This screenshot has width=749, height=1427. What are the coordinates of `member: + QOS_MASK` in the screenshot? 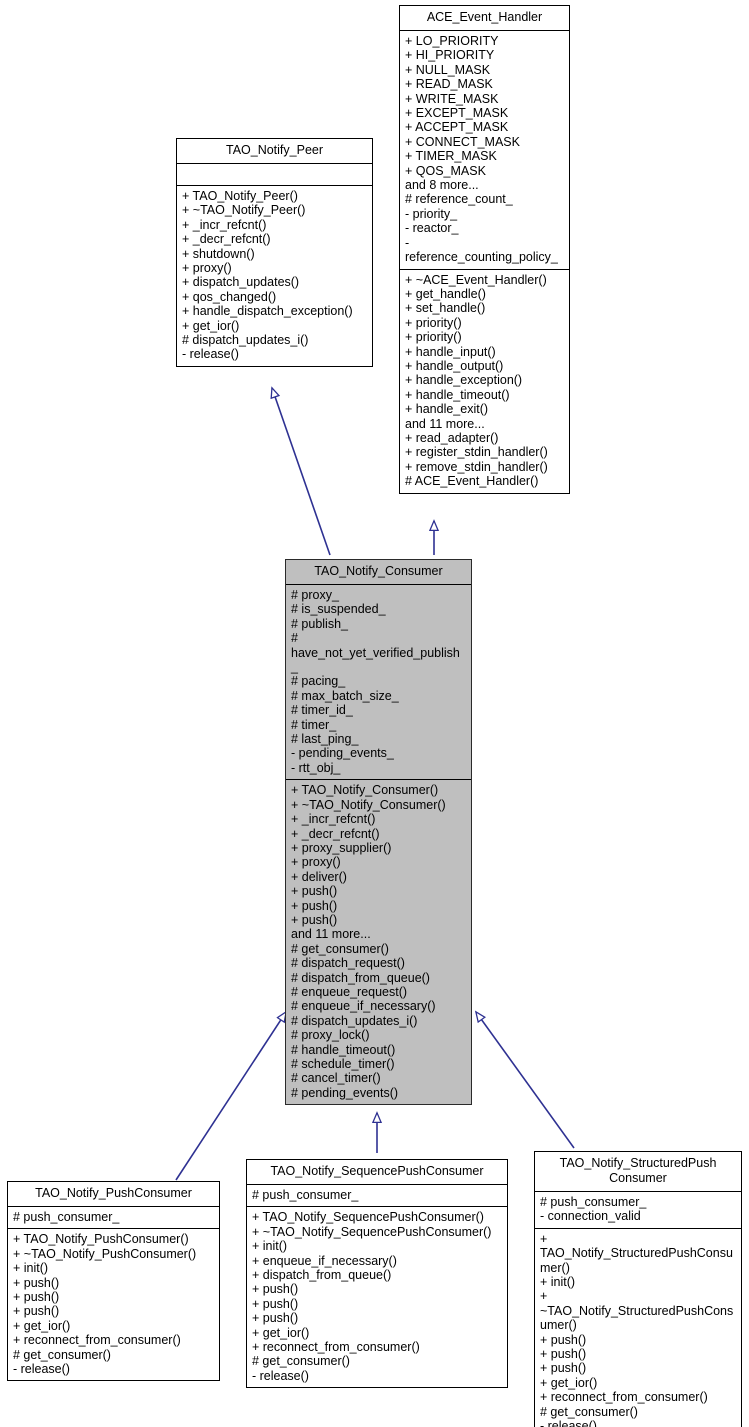 It's located at (445, 170).